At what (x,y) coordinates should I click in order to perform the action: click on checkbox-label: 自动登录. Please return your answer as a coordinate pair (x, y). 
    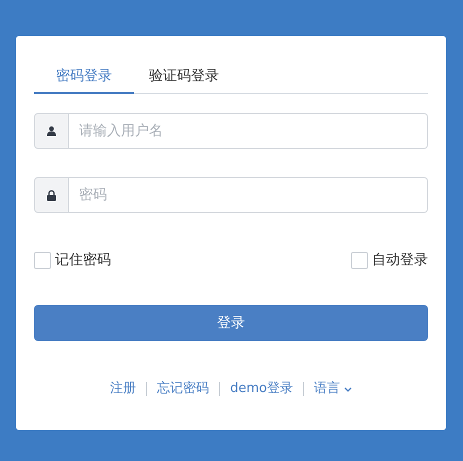
    Looking at the image, I should click on (400, 260).